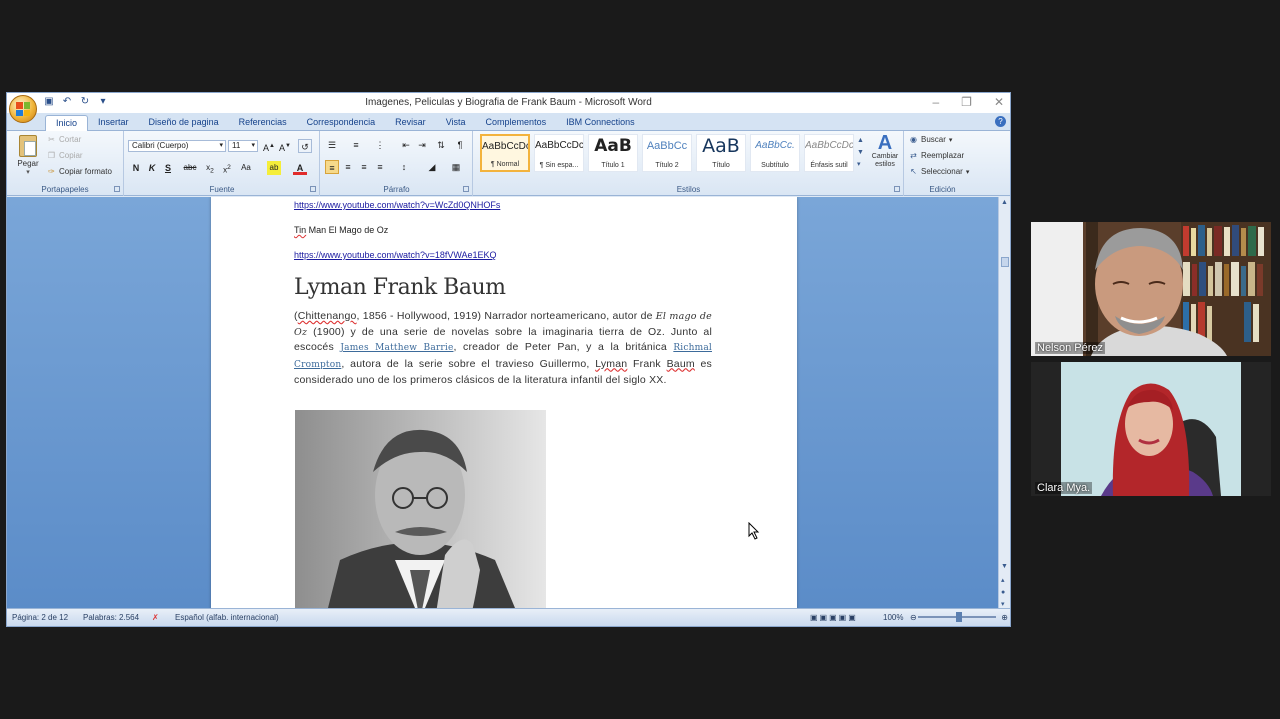  Describe the element at coordinates (177, 146) in the screenshot. I see `font-name-field: Calibri (Cuerpo) ▾` at that location.